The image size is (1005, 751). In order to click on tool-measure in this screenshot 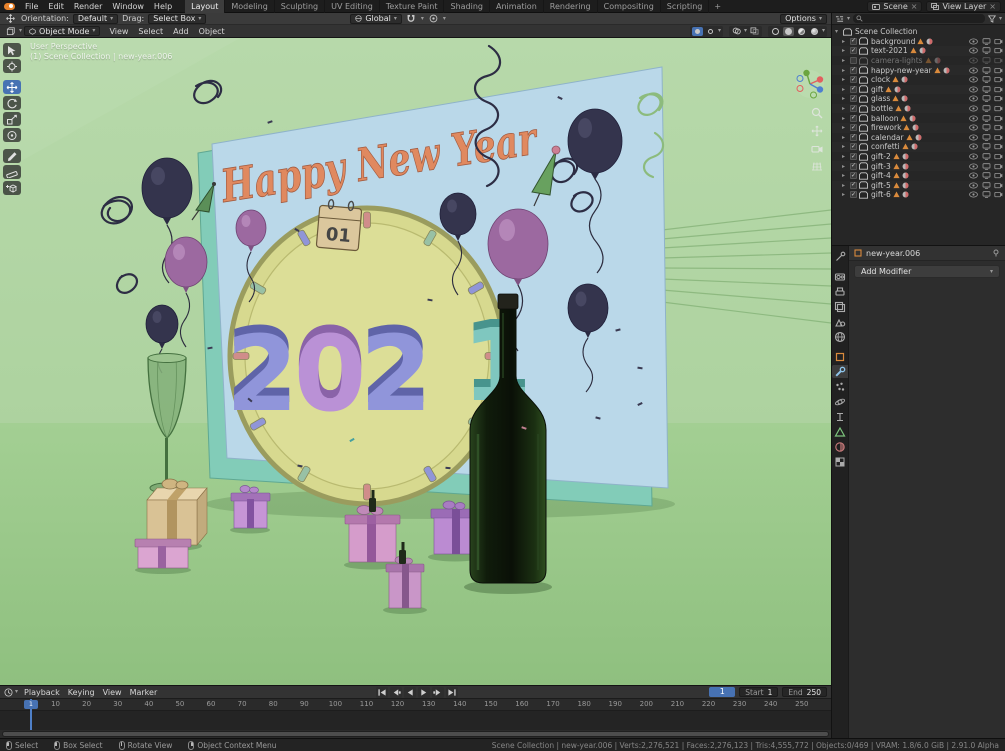, I will do `click(12, 172)`.